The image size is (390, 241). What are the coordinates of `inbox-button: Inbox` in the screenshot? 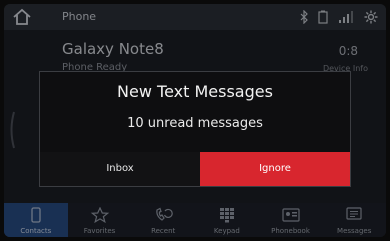 It's located at (120, 169).